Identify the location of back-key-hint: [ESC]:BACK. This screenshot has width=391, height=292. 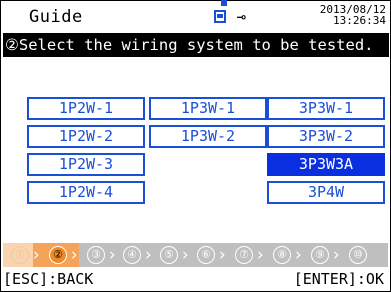
(48, 279).